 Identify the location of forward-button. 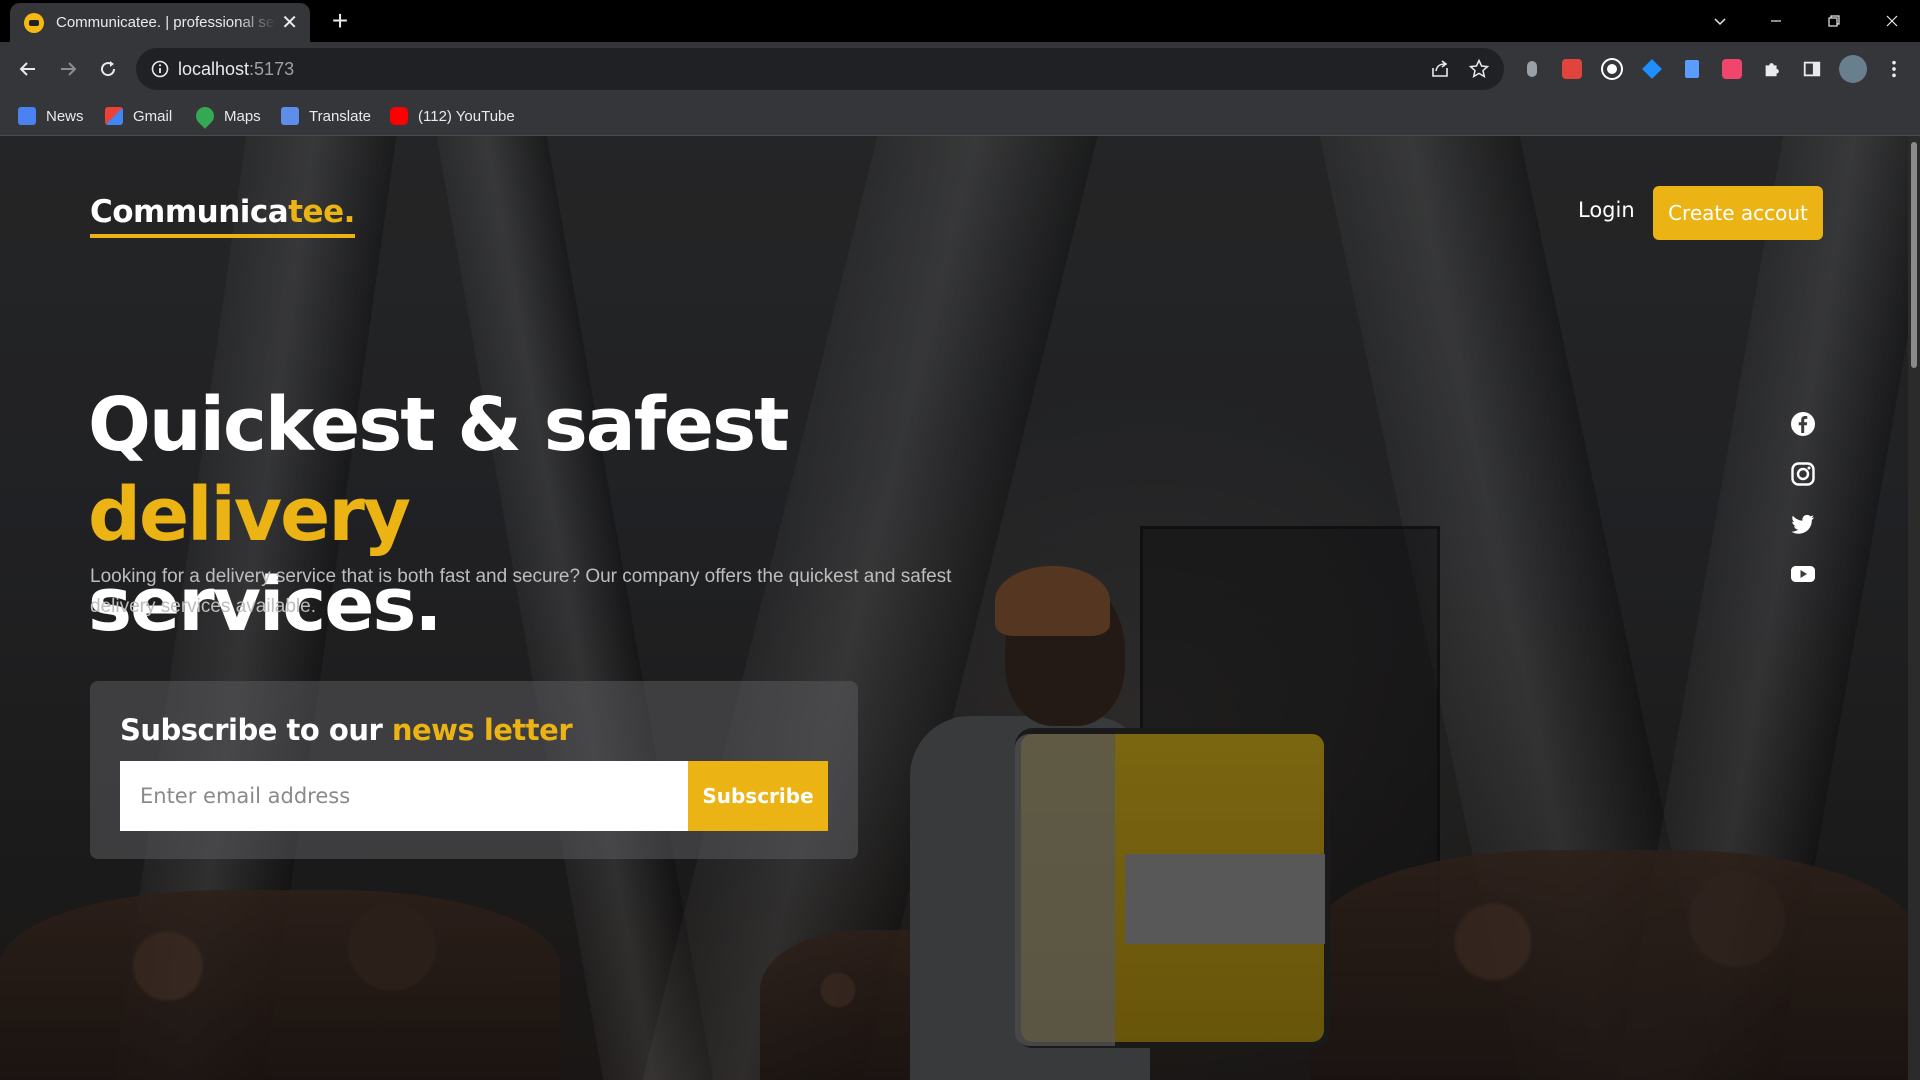
(68, 69).